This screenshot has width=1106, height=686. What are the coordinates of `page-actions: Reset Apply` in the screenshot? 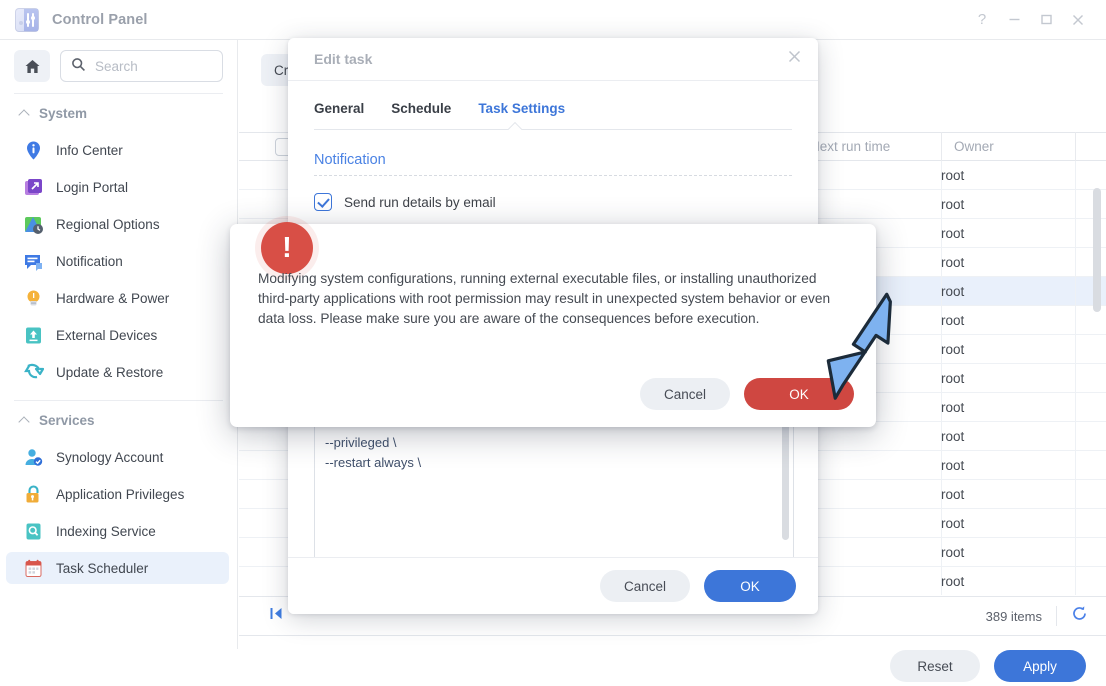 It's located at (672, 666).